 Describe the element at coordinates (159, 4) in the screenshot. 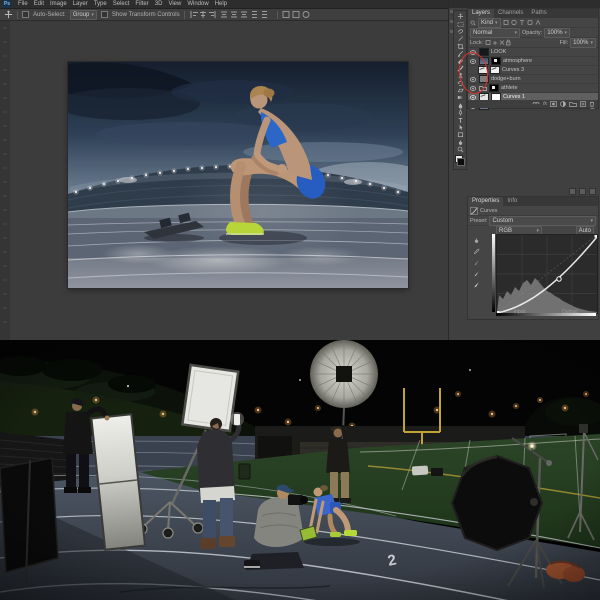

I see `menu-3d: 3D` at that location.